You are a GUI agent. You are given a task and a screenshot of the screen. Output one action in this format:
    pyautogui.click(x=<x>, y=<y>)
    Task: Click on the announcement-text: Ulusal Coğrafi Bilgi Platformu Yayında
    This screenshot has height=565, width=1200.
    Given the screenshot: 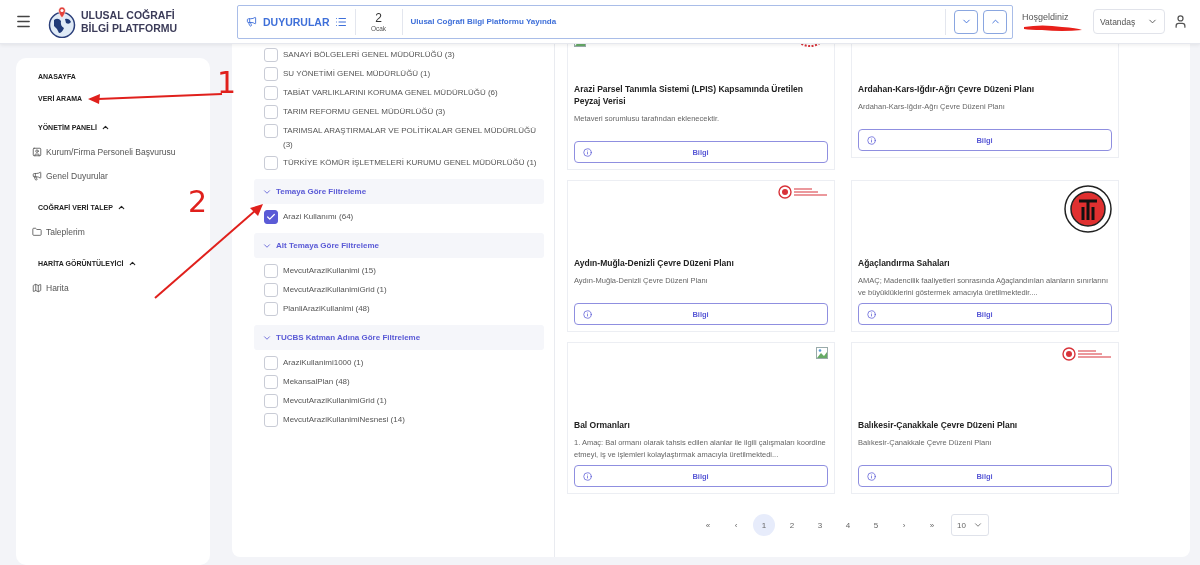 What is the action you would take?
    pyautogui.click(x=484, y=21)
    